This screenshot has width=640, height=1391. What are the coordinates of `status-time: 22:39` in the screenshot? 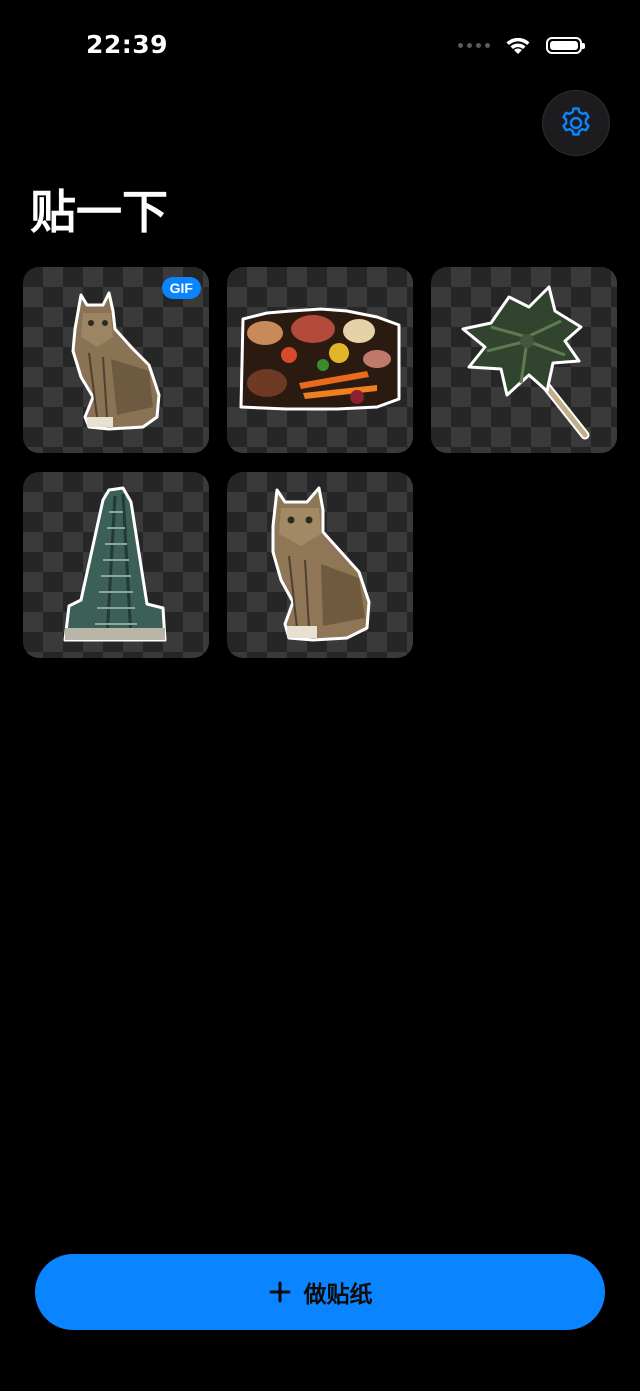 It's located at (127, 44).